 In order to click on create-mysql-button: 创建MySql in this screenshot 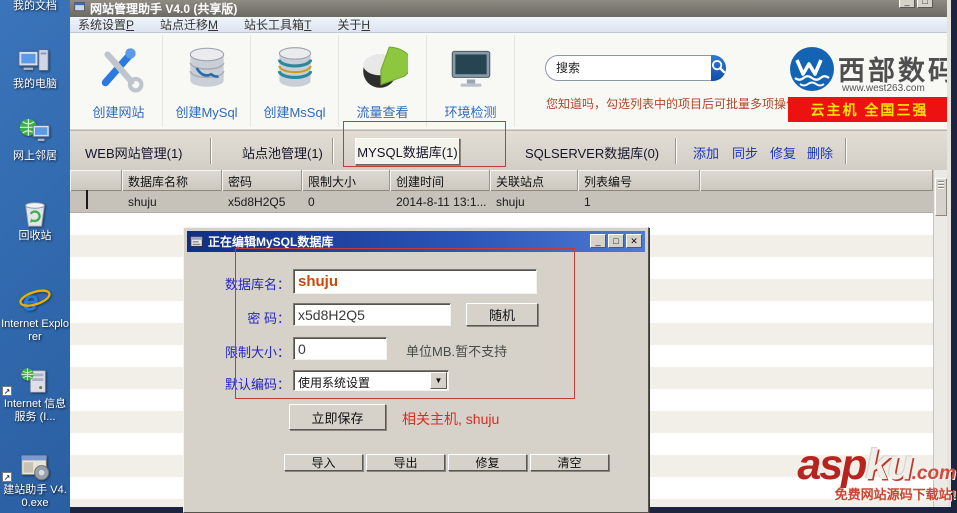, I will do `click(207, 81)`.